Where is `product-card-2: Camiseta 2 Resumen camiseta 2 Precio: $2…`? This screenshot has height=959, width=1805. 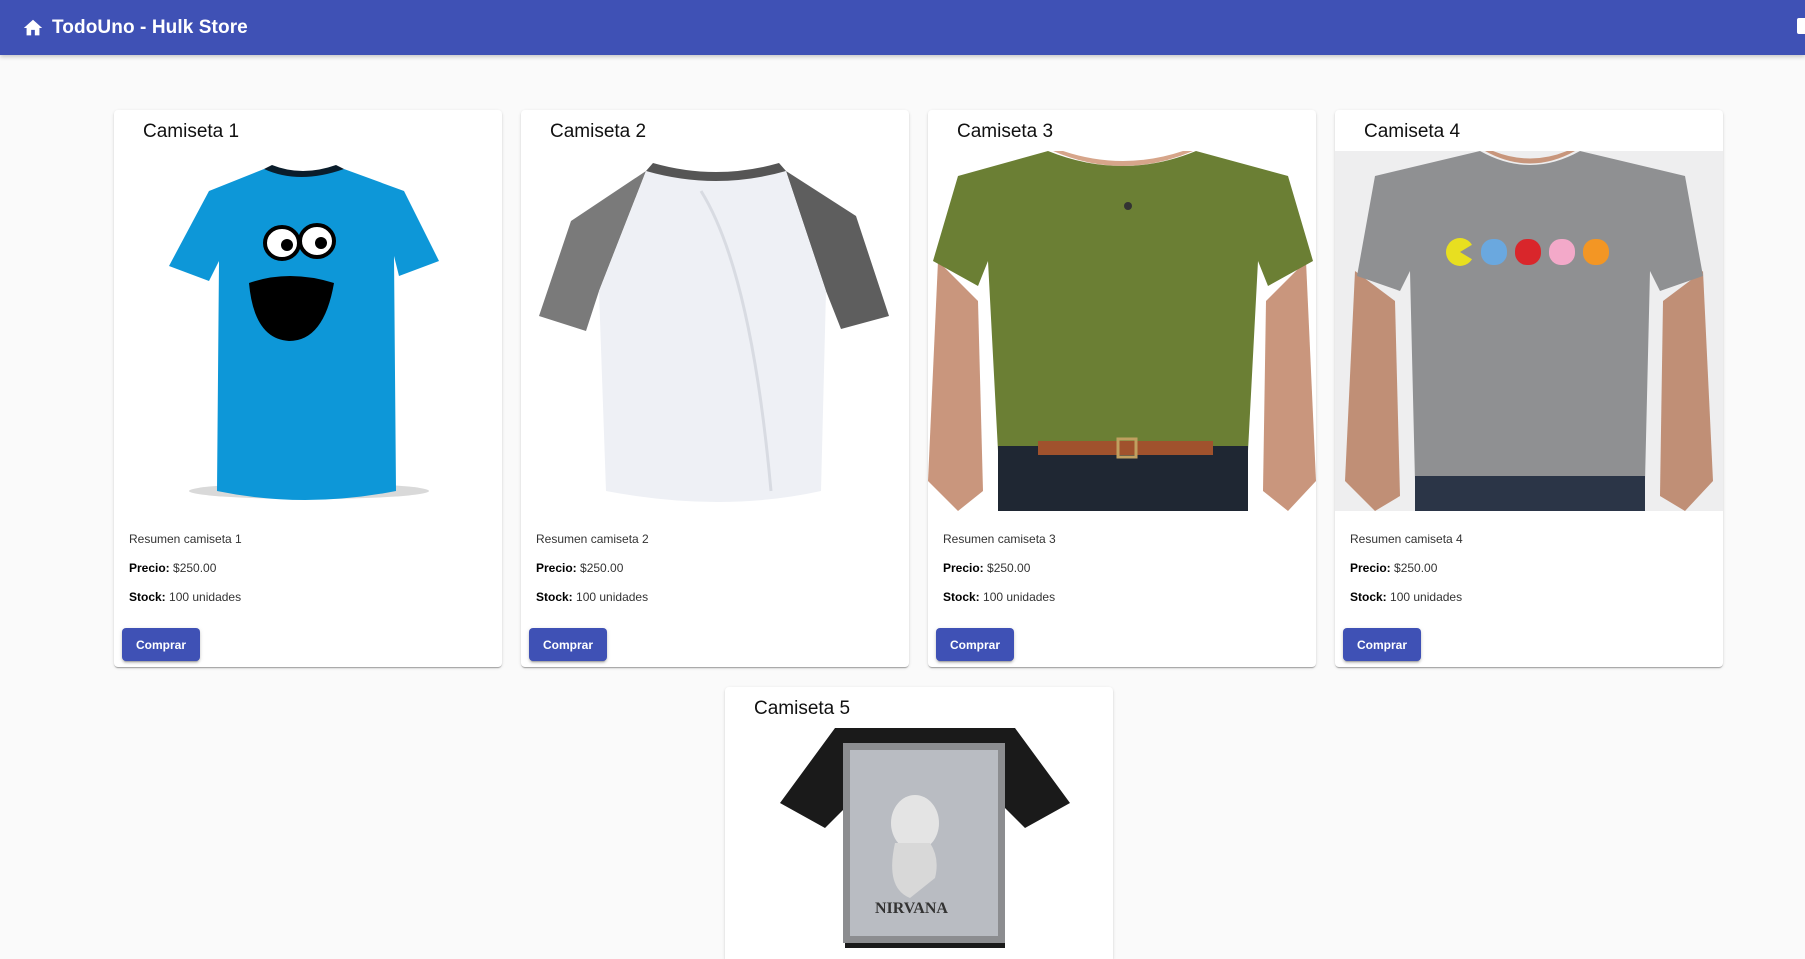 product-card-2: Camiseta 2 Resumen camiseta 2 Precio: $2… is located at coordinates (715, 388).